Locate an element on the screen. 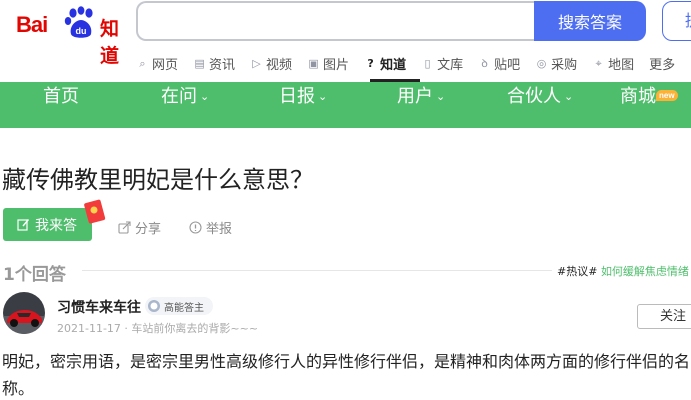  nav-tieba: ꝺ 贴吧 is located at coordinates (499, 63).